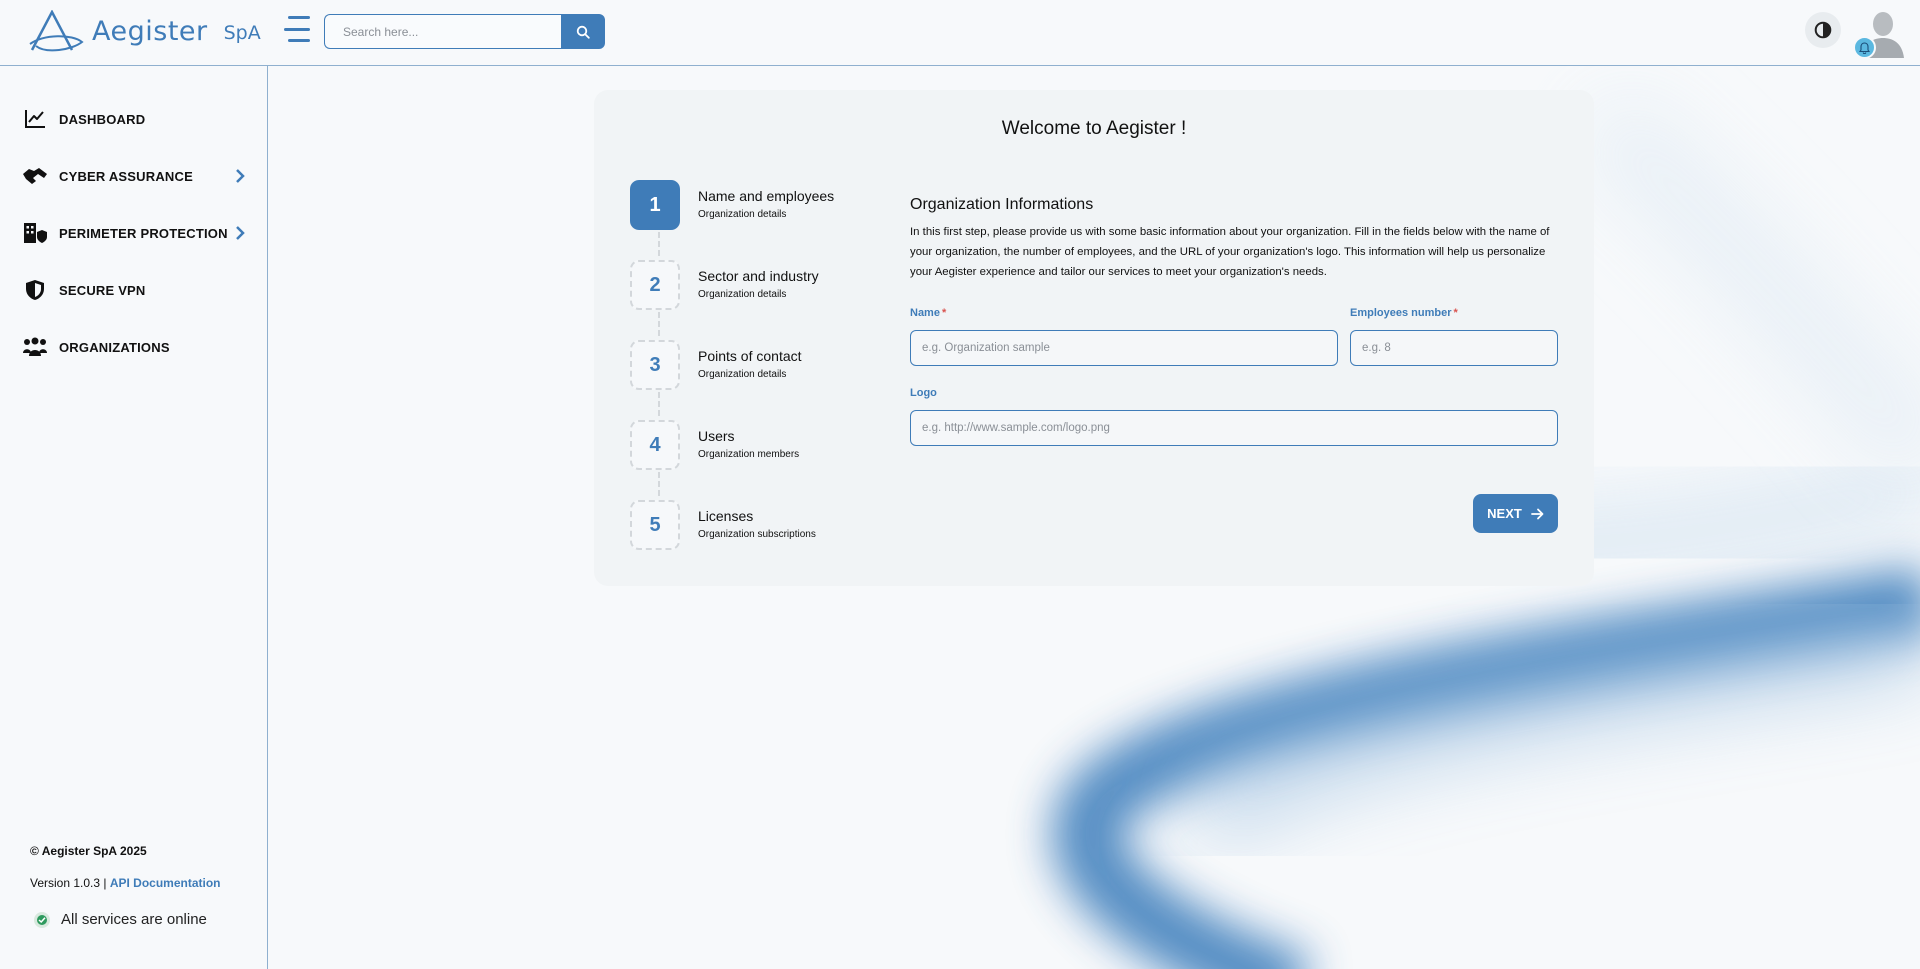  I want to click on next-button: NEXT, so click(1515, 513).